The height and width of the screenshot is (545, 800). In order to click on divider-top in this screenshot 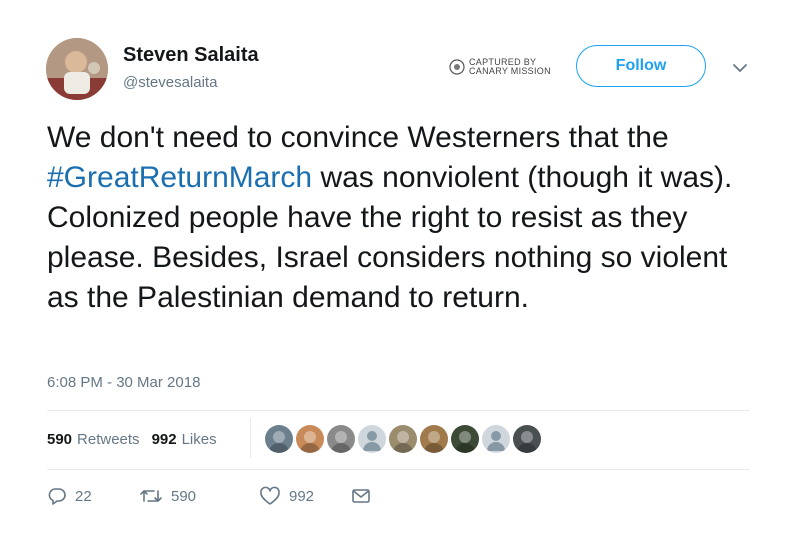, I will do `click(398, 410)`.